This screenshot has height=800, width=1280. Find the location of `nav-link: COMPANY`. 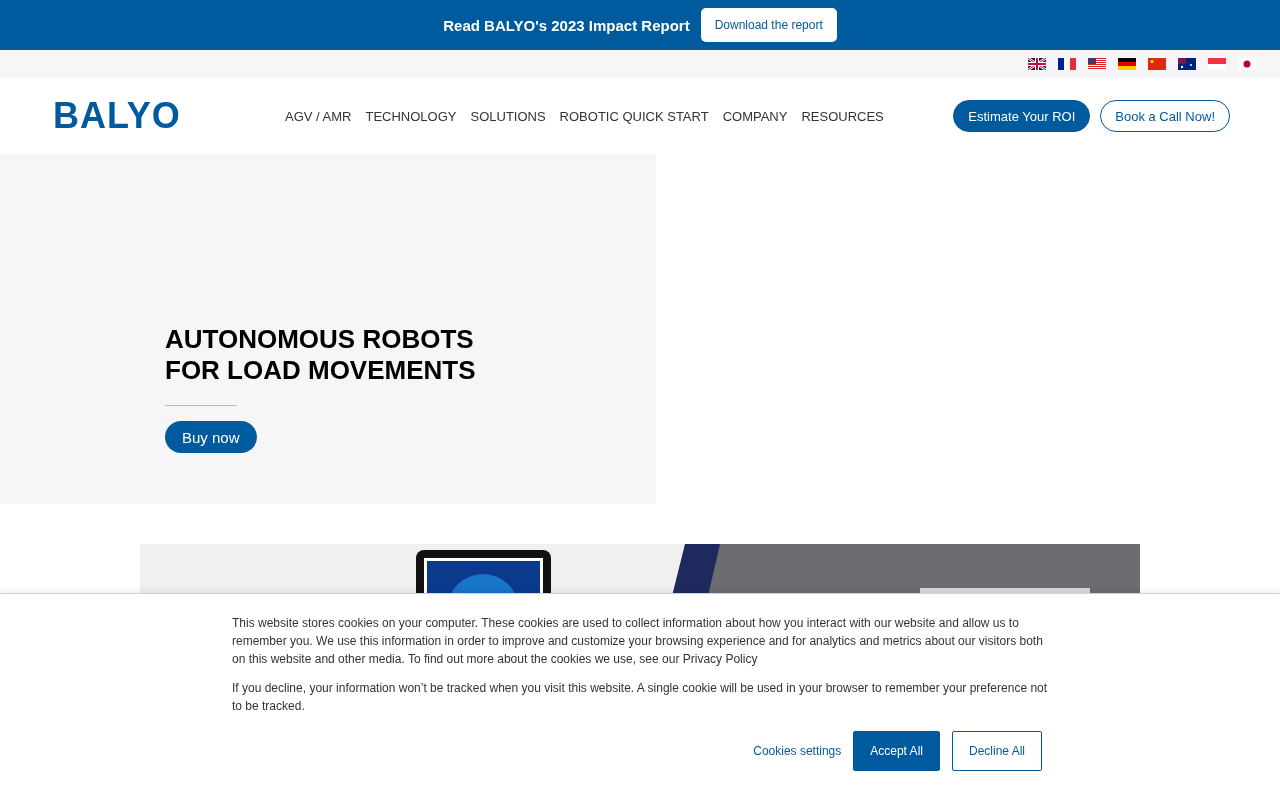

nav-link: COMPANY is located at coordinates (755, 116).